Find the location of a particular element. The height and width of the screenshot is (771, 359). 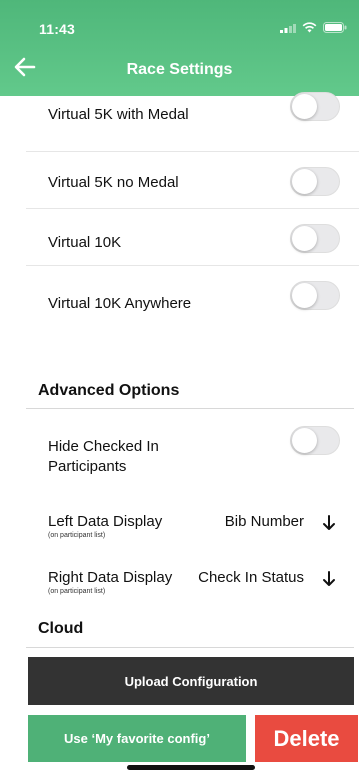

page-title: Race Settings is located at coordinates (179, 69).